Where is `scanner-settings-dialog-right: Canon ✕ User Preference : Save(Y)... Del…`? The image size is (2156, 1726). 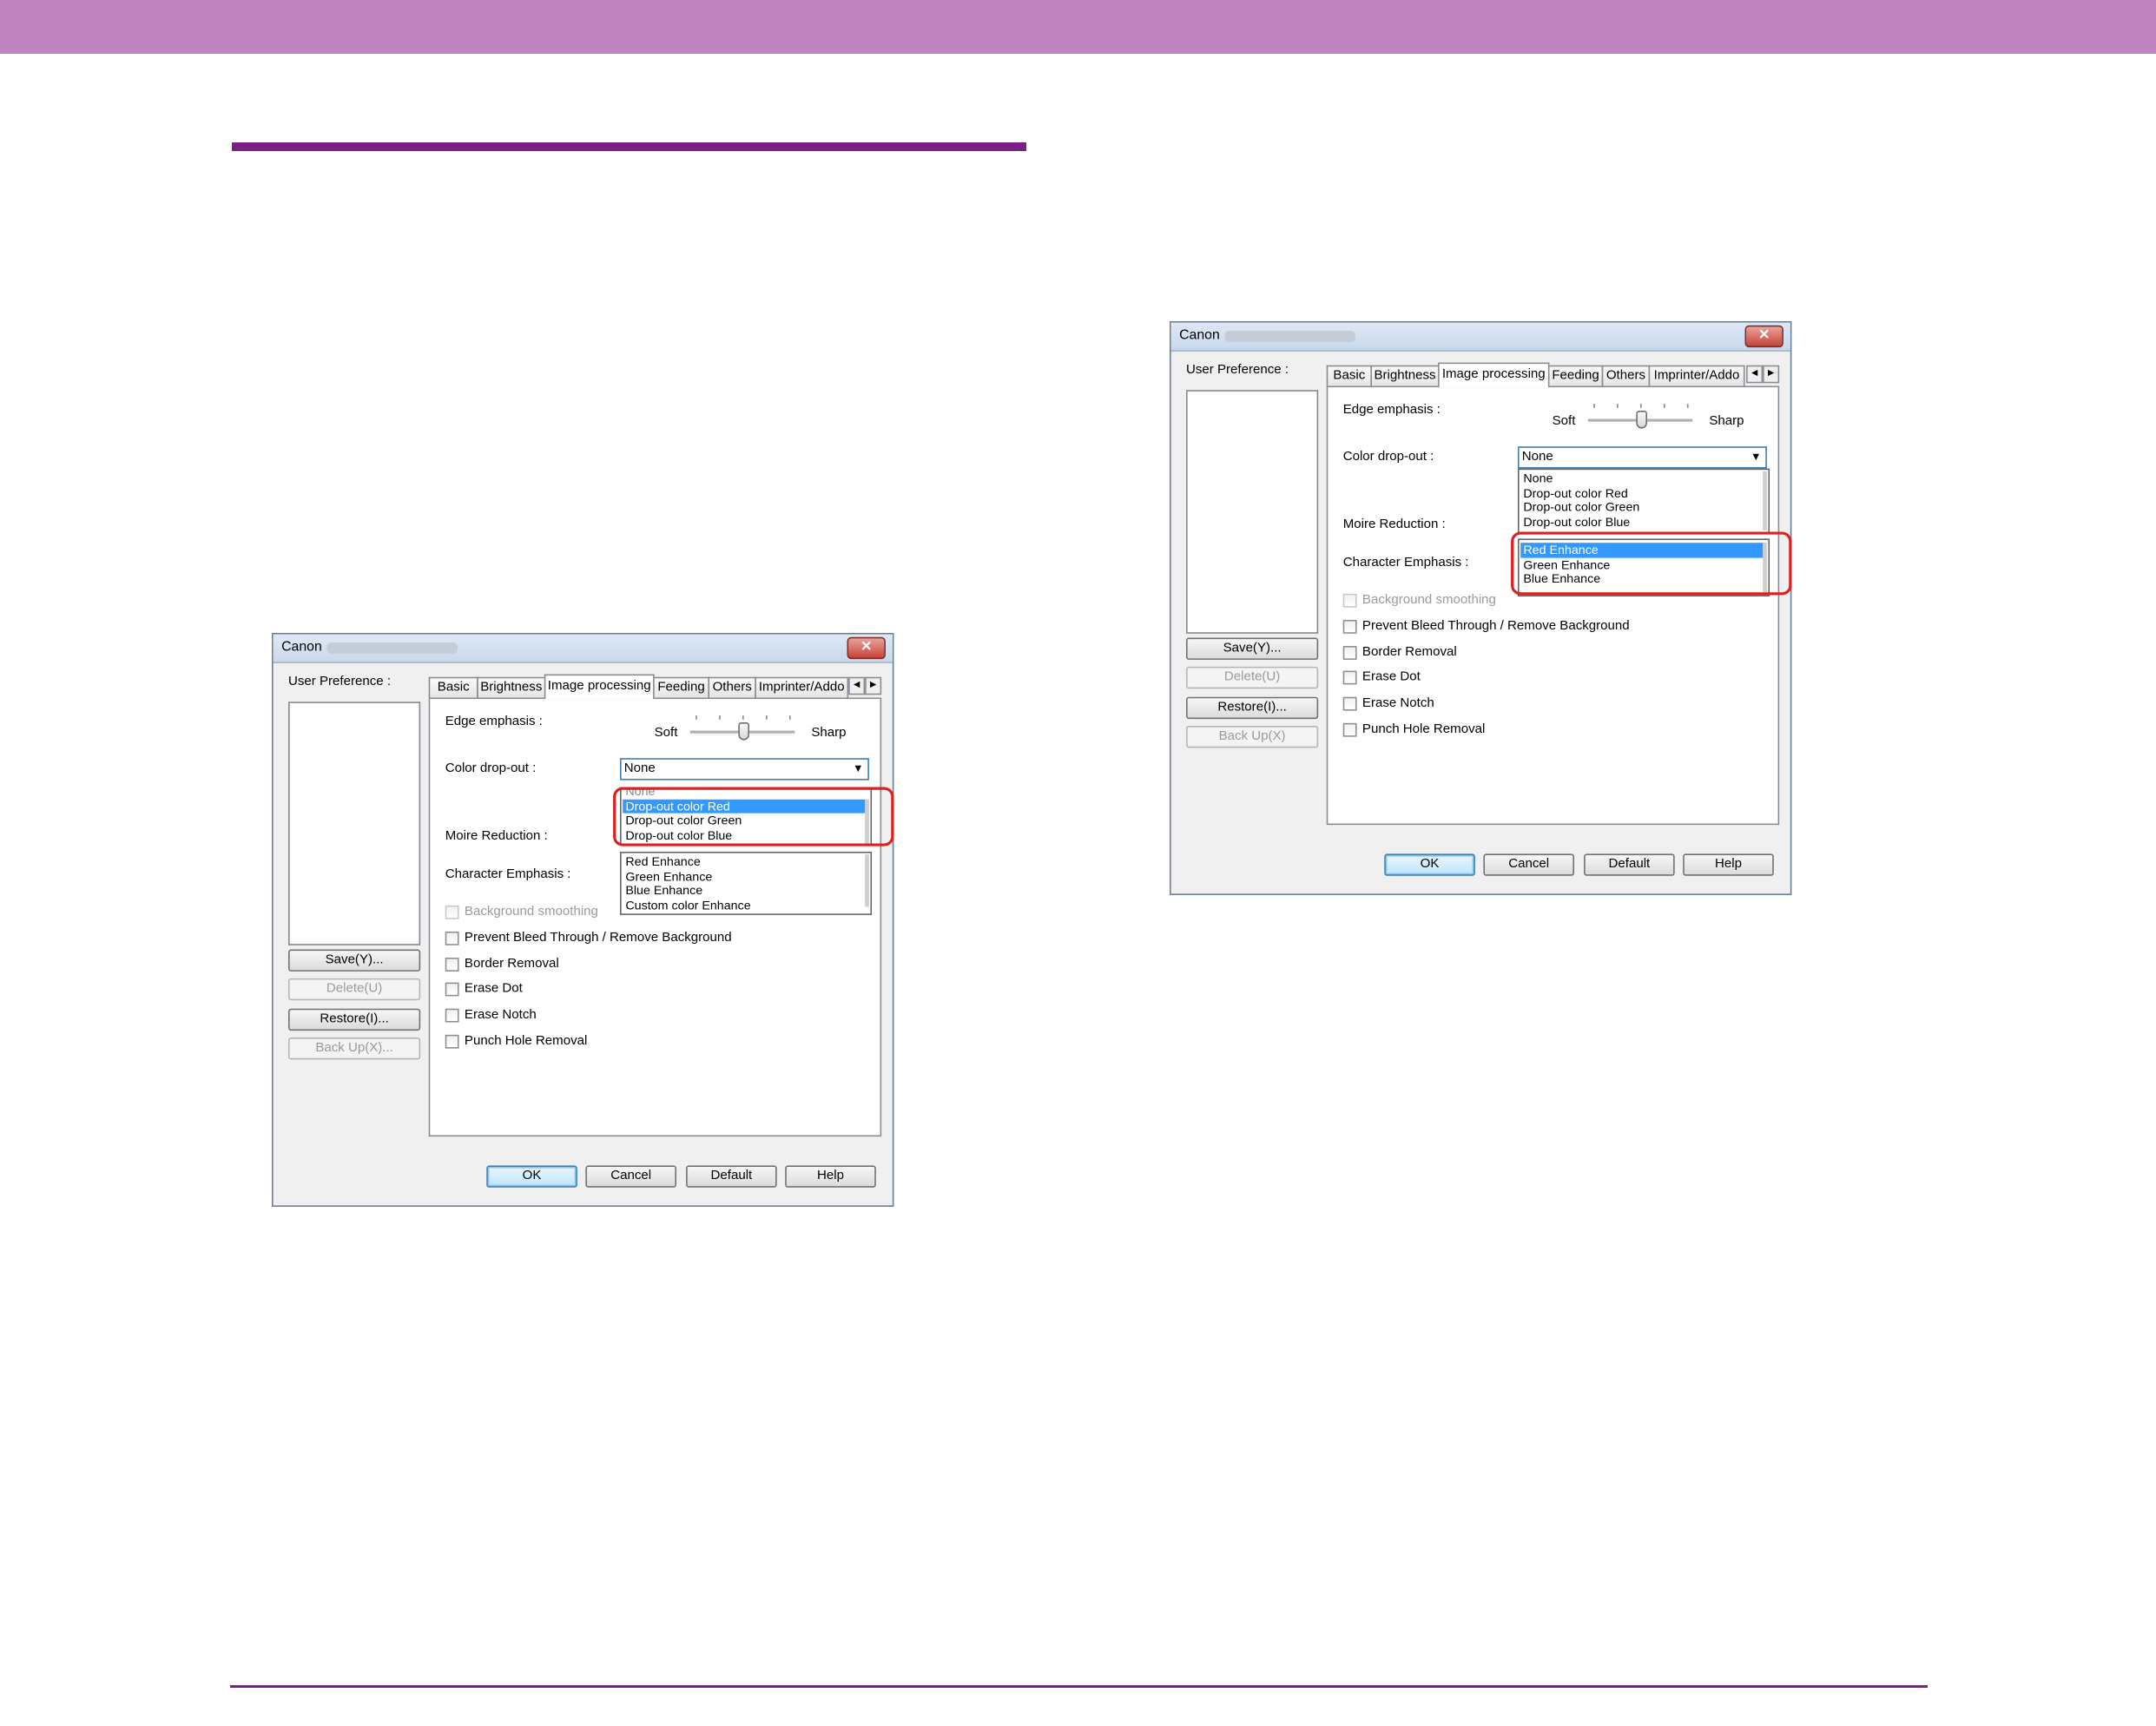
scanner-settings-dialog-right: Canon ✕ User Preference : Save(Y)... Del… is located at coordinates (1481, 608).